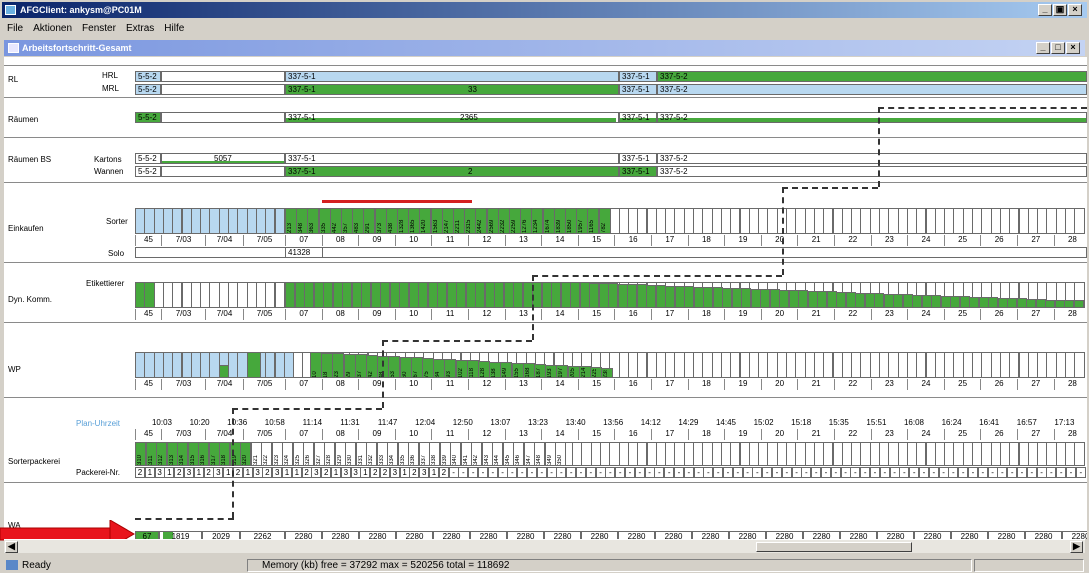 The width and height of the screenshot is (1089, 573). I want to click on plan-time: 16:08, so click(914, 422).